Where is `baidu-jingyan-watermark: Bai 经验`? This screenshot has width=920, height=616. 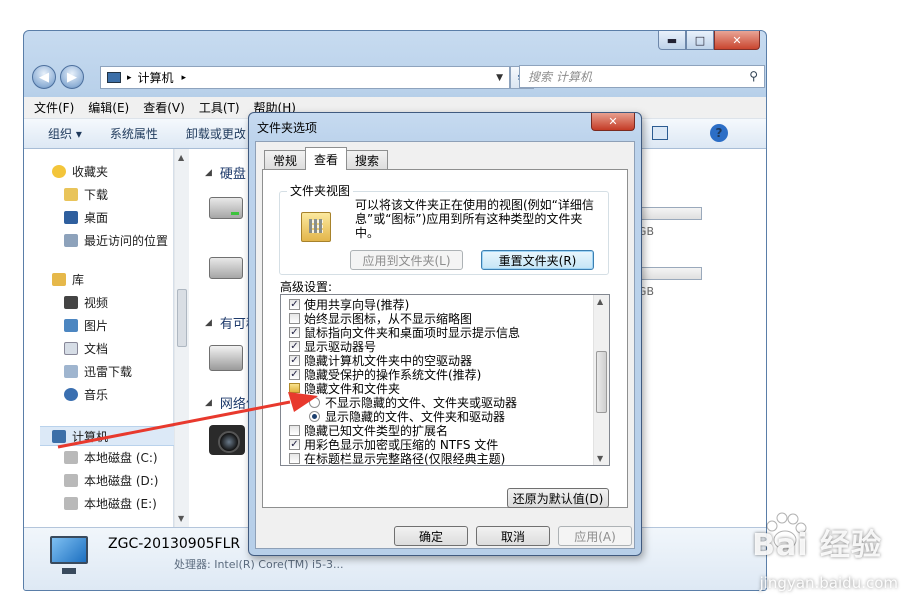 baidu-jingyan-watermark: Bai 经验 is located at coordinates (817, 545).